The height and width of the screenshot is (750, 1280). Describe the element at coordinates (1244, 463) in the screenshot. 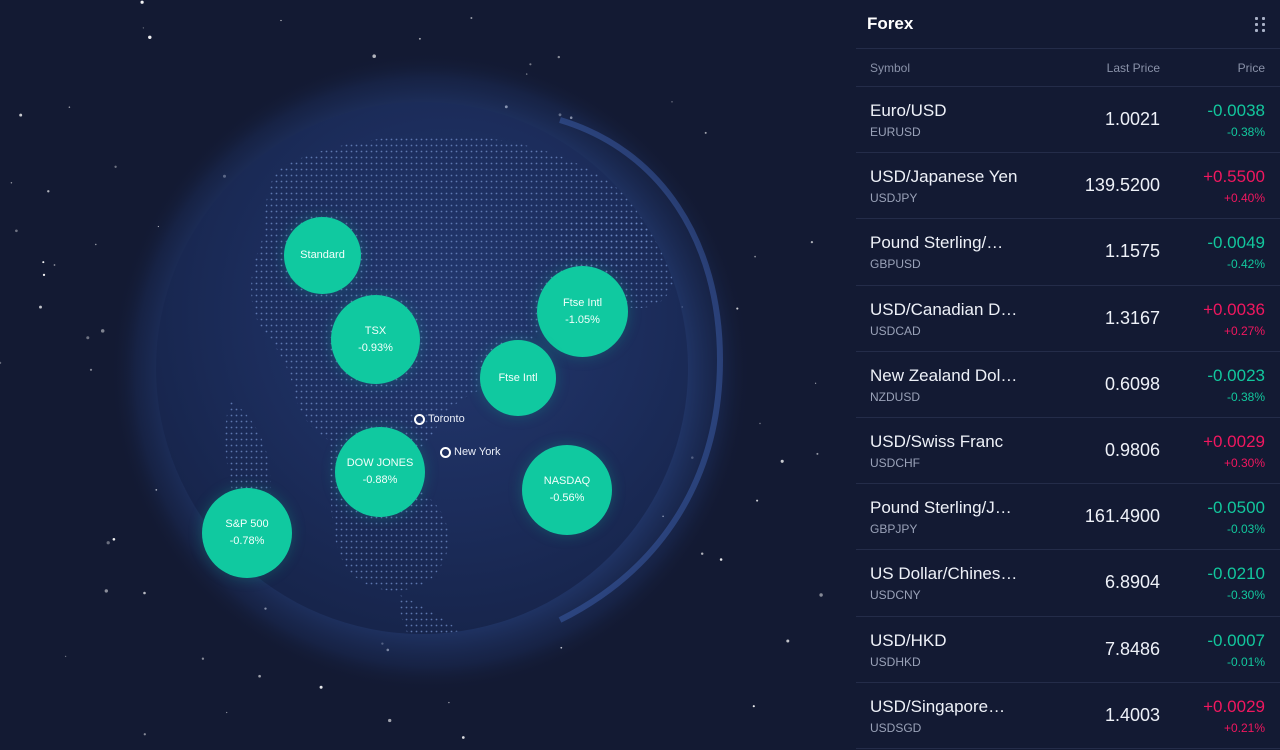

I see `percent-change: +0.30%` at that location.